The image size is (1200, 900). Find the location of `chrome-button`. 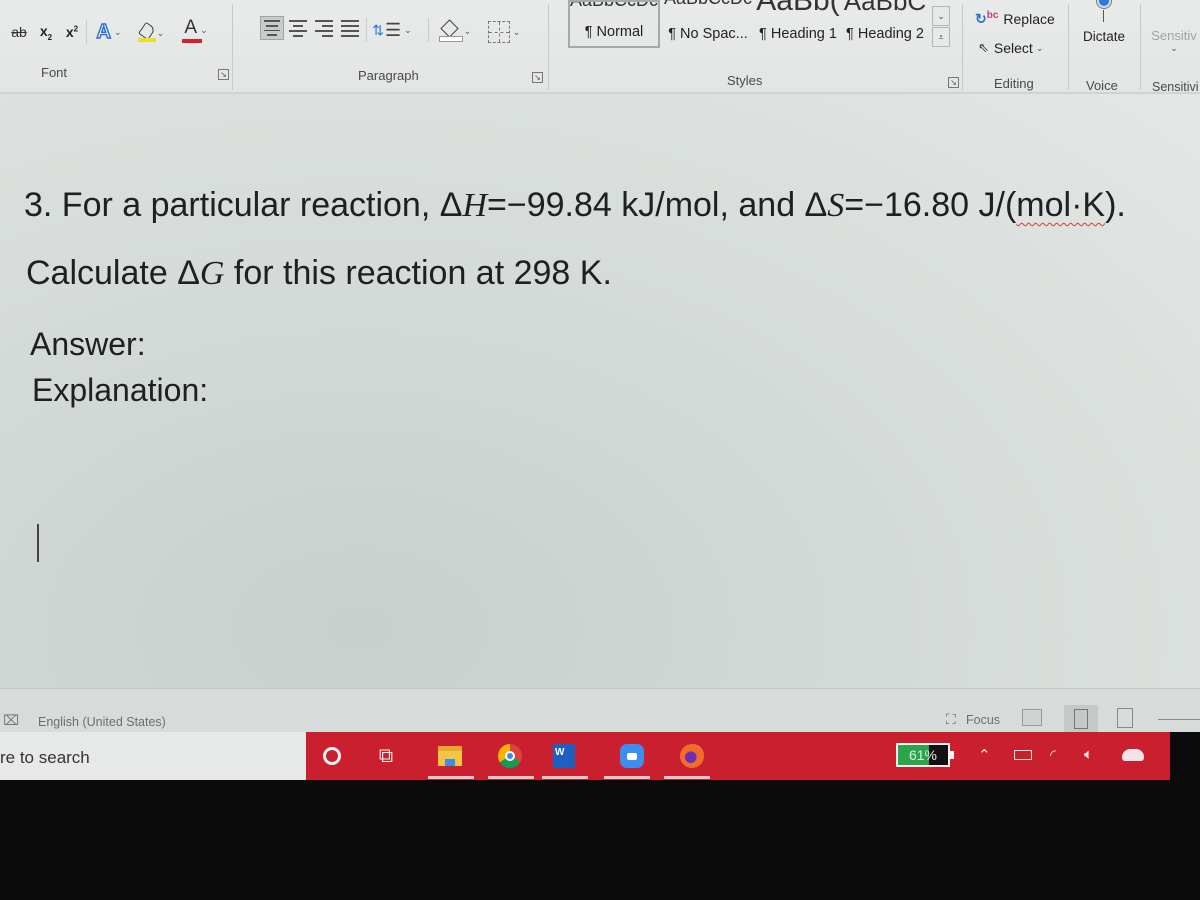

chrome-button is located at coordinates (510, 756).